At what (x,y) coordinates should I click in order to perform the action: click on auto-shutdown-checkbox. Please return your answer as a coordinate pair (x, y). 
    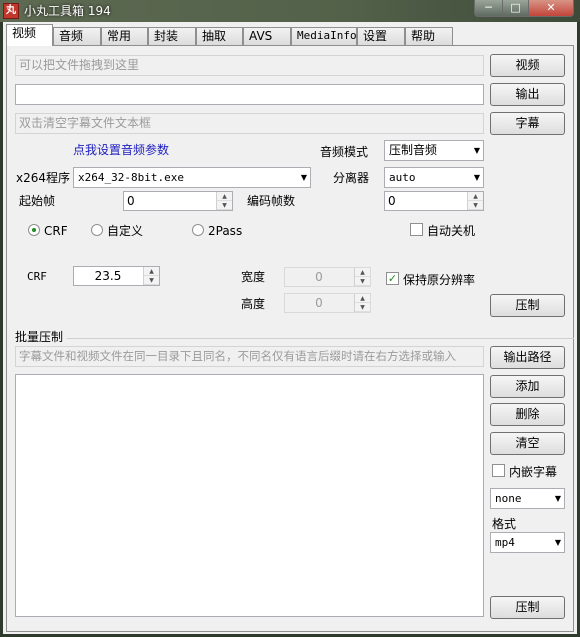
    Looking at the image, I should click on (416, 229).